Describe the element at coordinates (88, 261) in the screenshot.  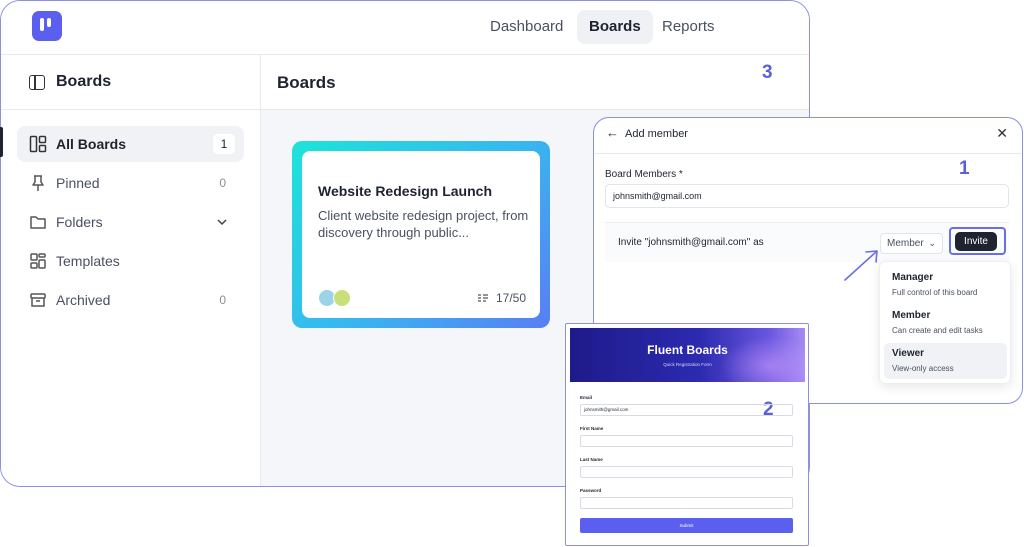
I see `sidebar-item-label: Templates` at that location.